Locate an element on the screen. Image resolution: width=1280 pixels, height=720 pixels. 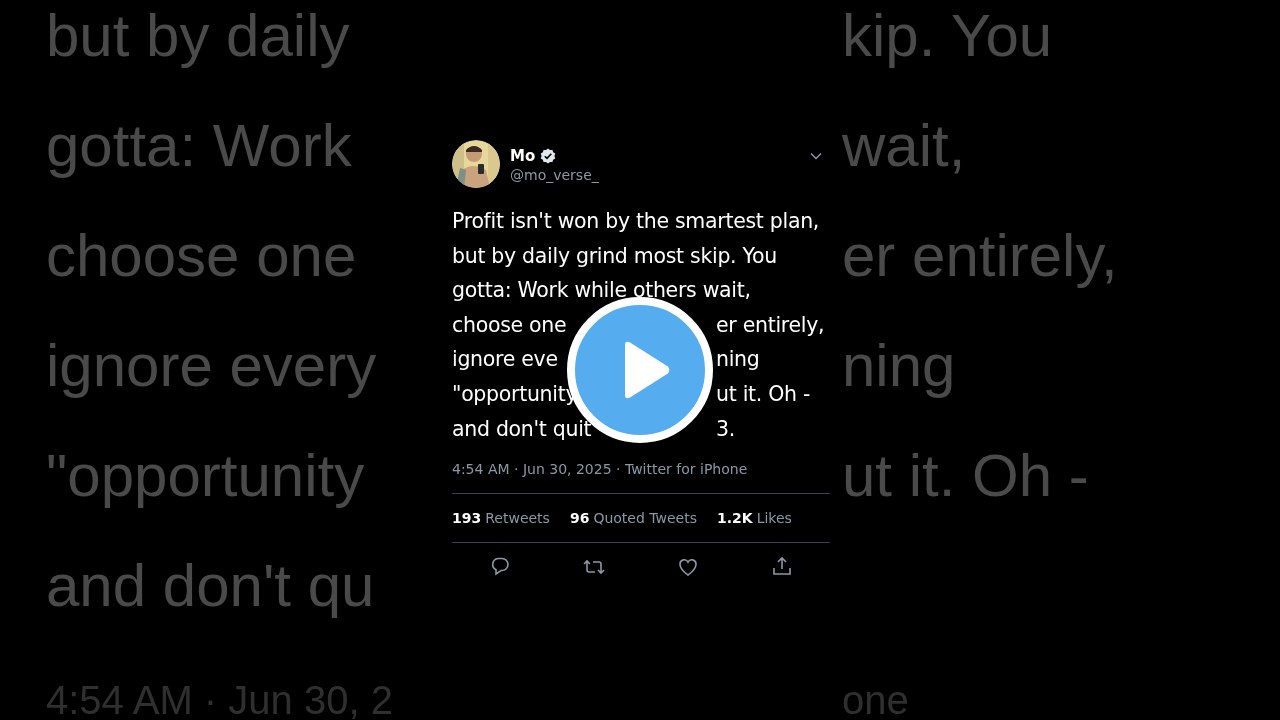
tweet-text: ning is located at coordinates (738, 360).